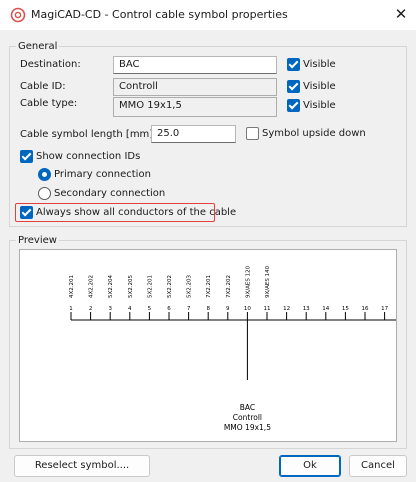  Describe the element at coordinates (267, 309) in the screenshot. I see `conductor-number: 11` at that location.